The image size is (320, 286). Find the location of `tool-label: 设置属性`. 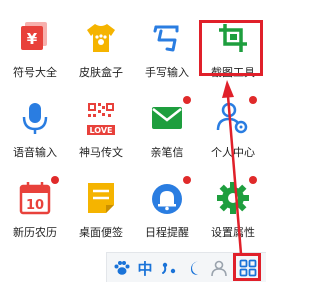

tool-label: 设置属性 is located at coordinates (233, 232).